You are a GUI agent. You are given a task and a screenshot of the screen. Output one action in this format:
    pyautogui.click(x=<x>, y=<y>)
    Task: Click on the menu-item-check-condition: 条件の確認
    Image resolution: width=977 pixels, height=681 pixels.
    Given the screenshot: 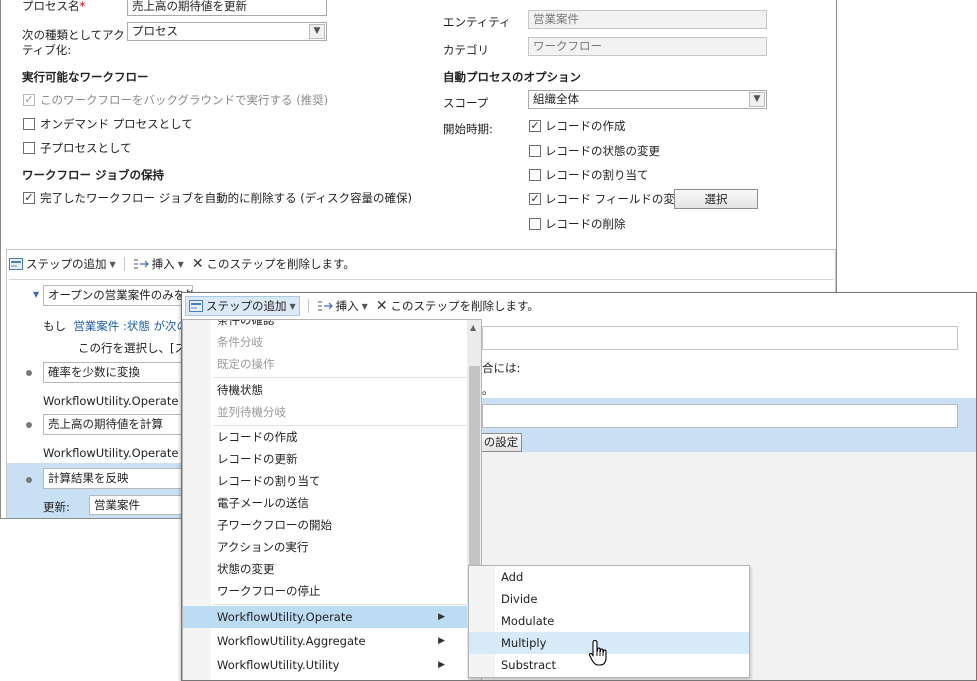 What is the action you would take?
    pyautogui.click(x=332, y=325)
    